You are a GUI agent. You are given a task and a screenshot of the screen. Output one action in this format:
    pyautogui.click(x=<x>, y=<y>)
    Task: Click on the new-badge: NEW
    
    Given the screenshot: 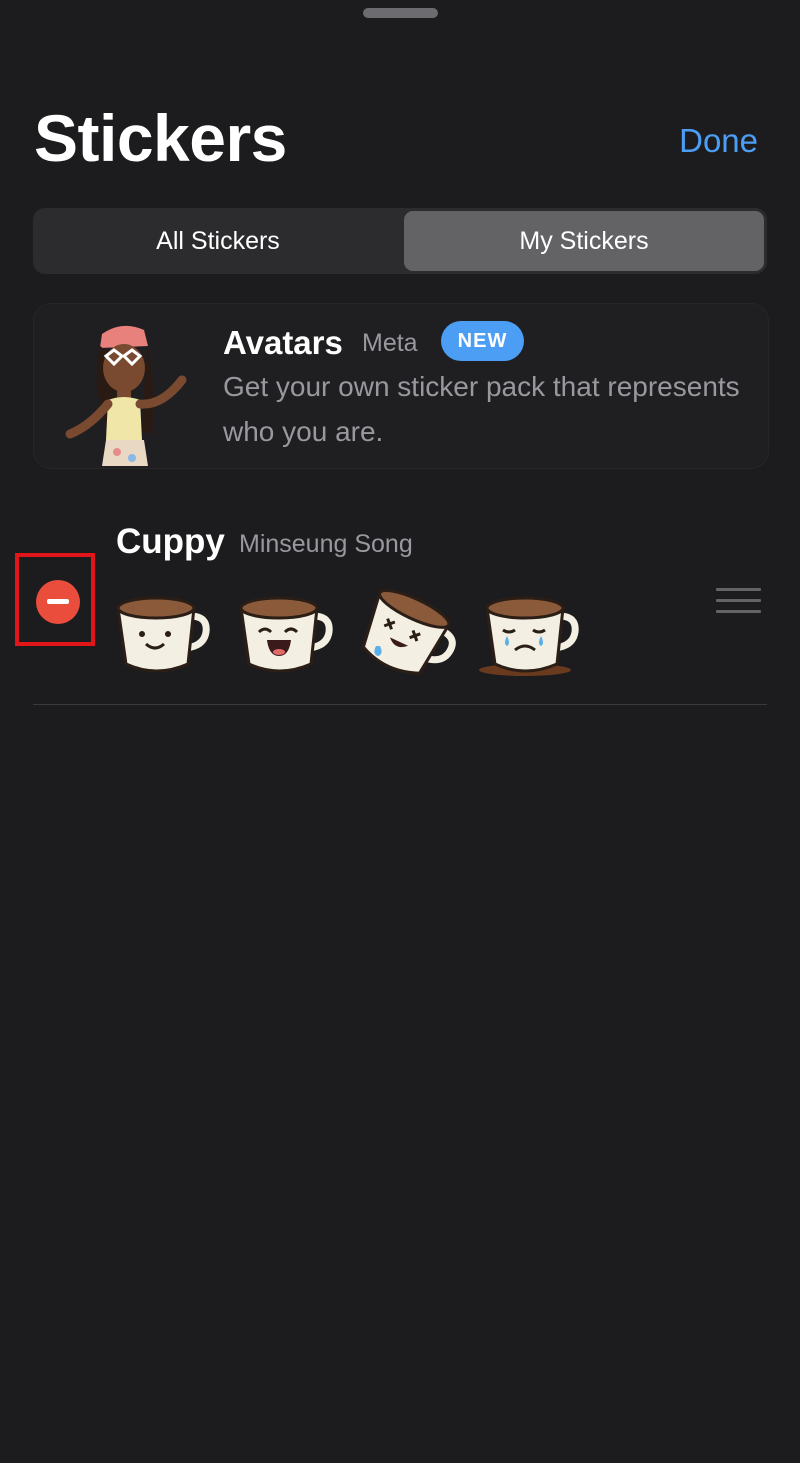 What is the action you would take?
    pyautogui.click(x=482, y=341)
    